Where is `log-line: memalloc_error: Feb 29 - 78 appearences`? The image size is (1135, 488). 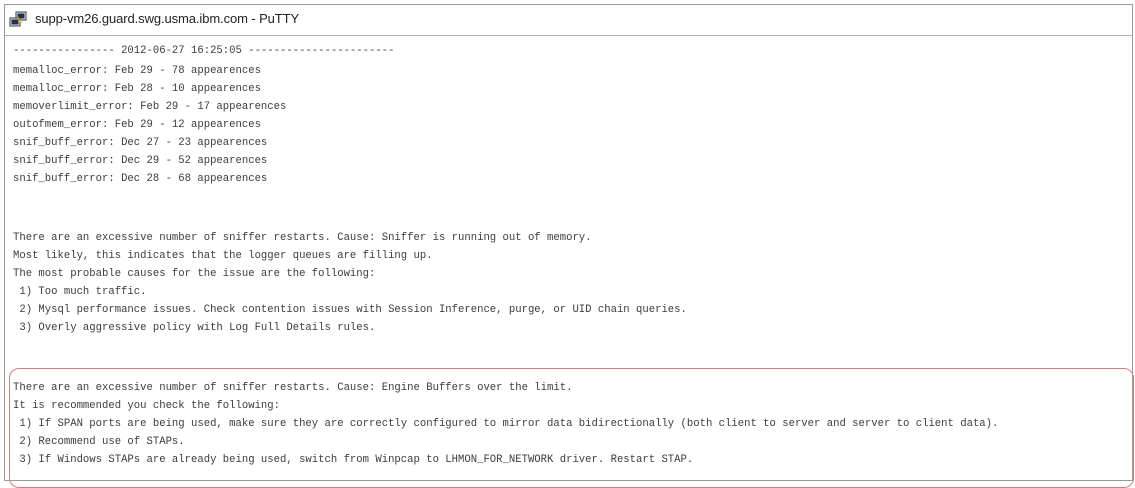 log-line: memalloc_error: Feb 29 - 78 appearences is located at coordinates (137, 71).